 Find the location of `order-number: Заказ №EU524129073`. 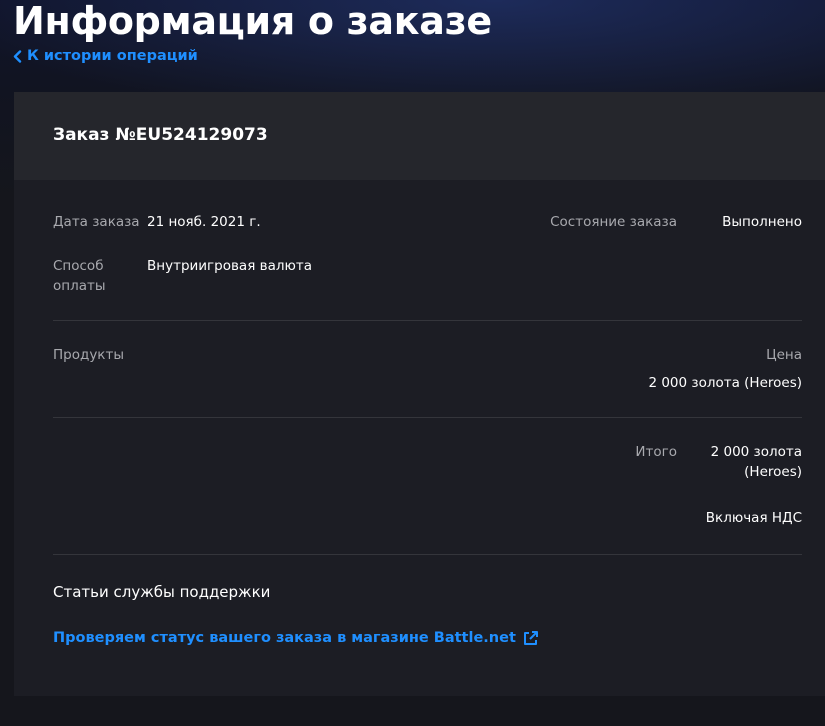

order-number: Заказ №EU524129073 is located at coordinates (160, 135).